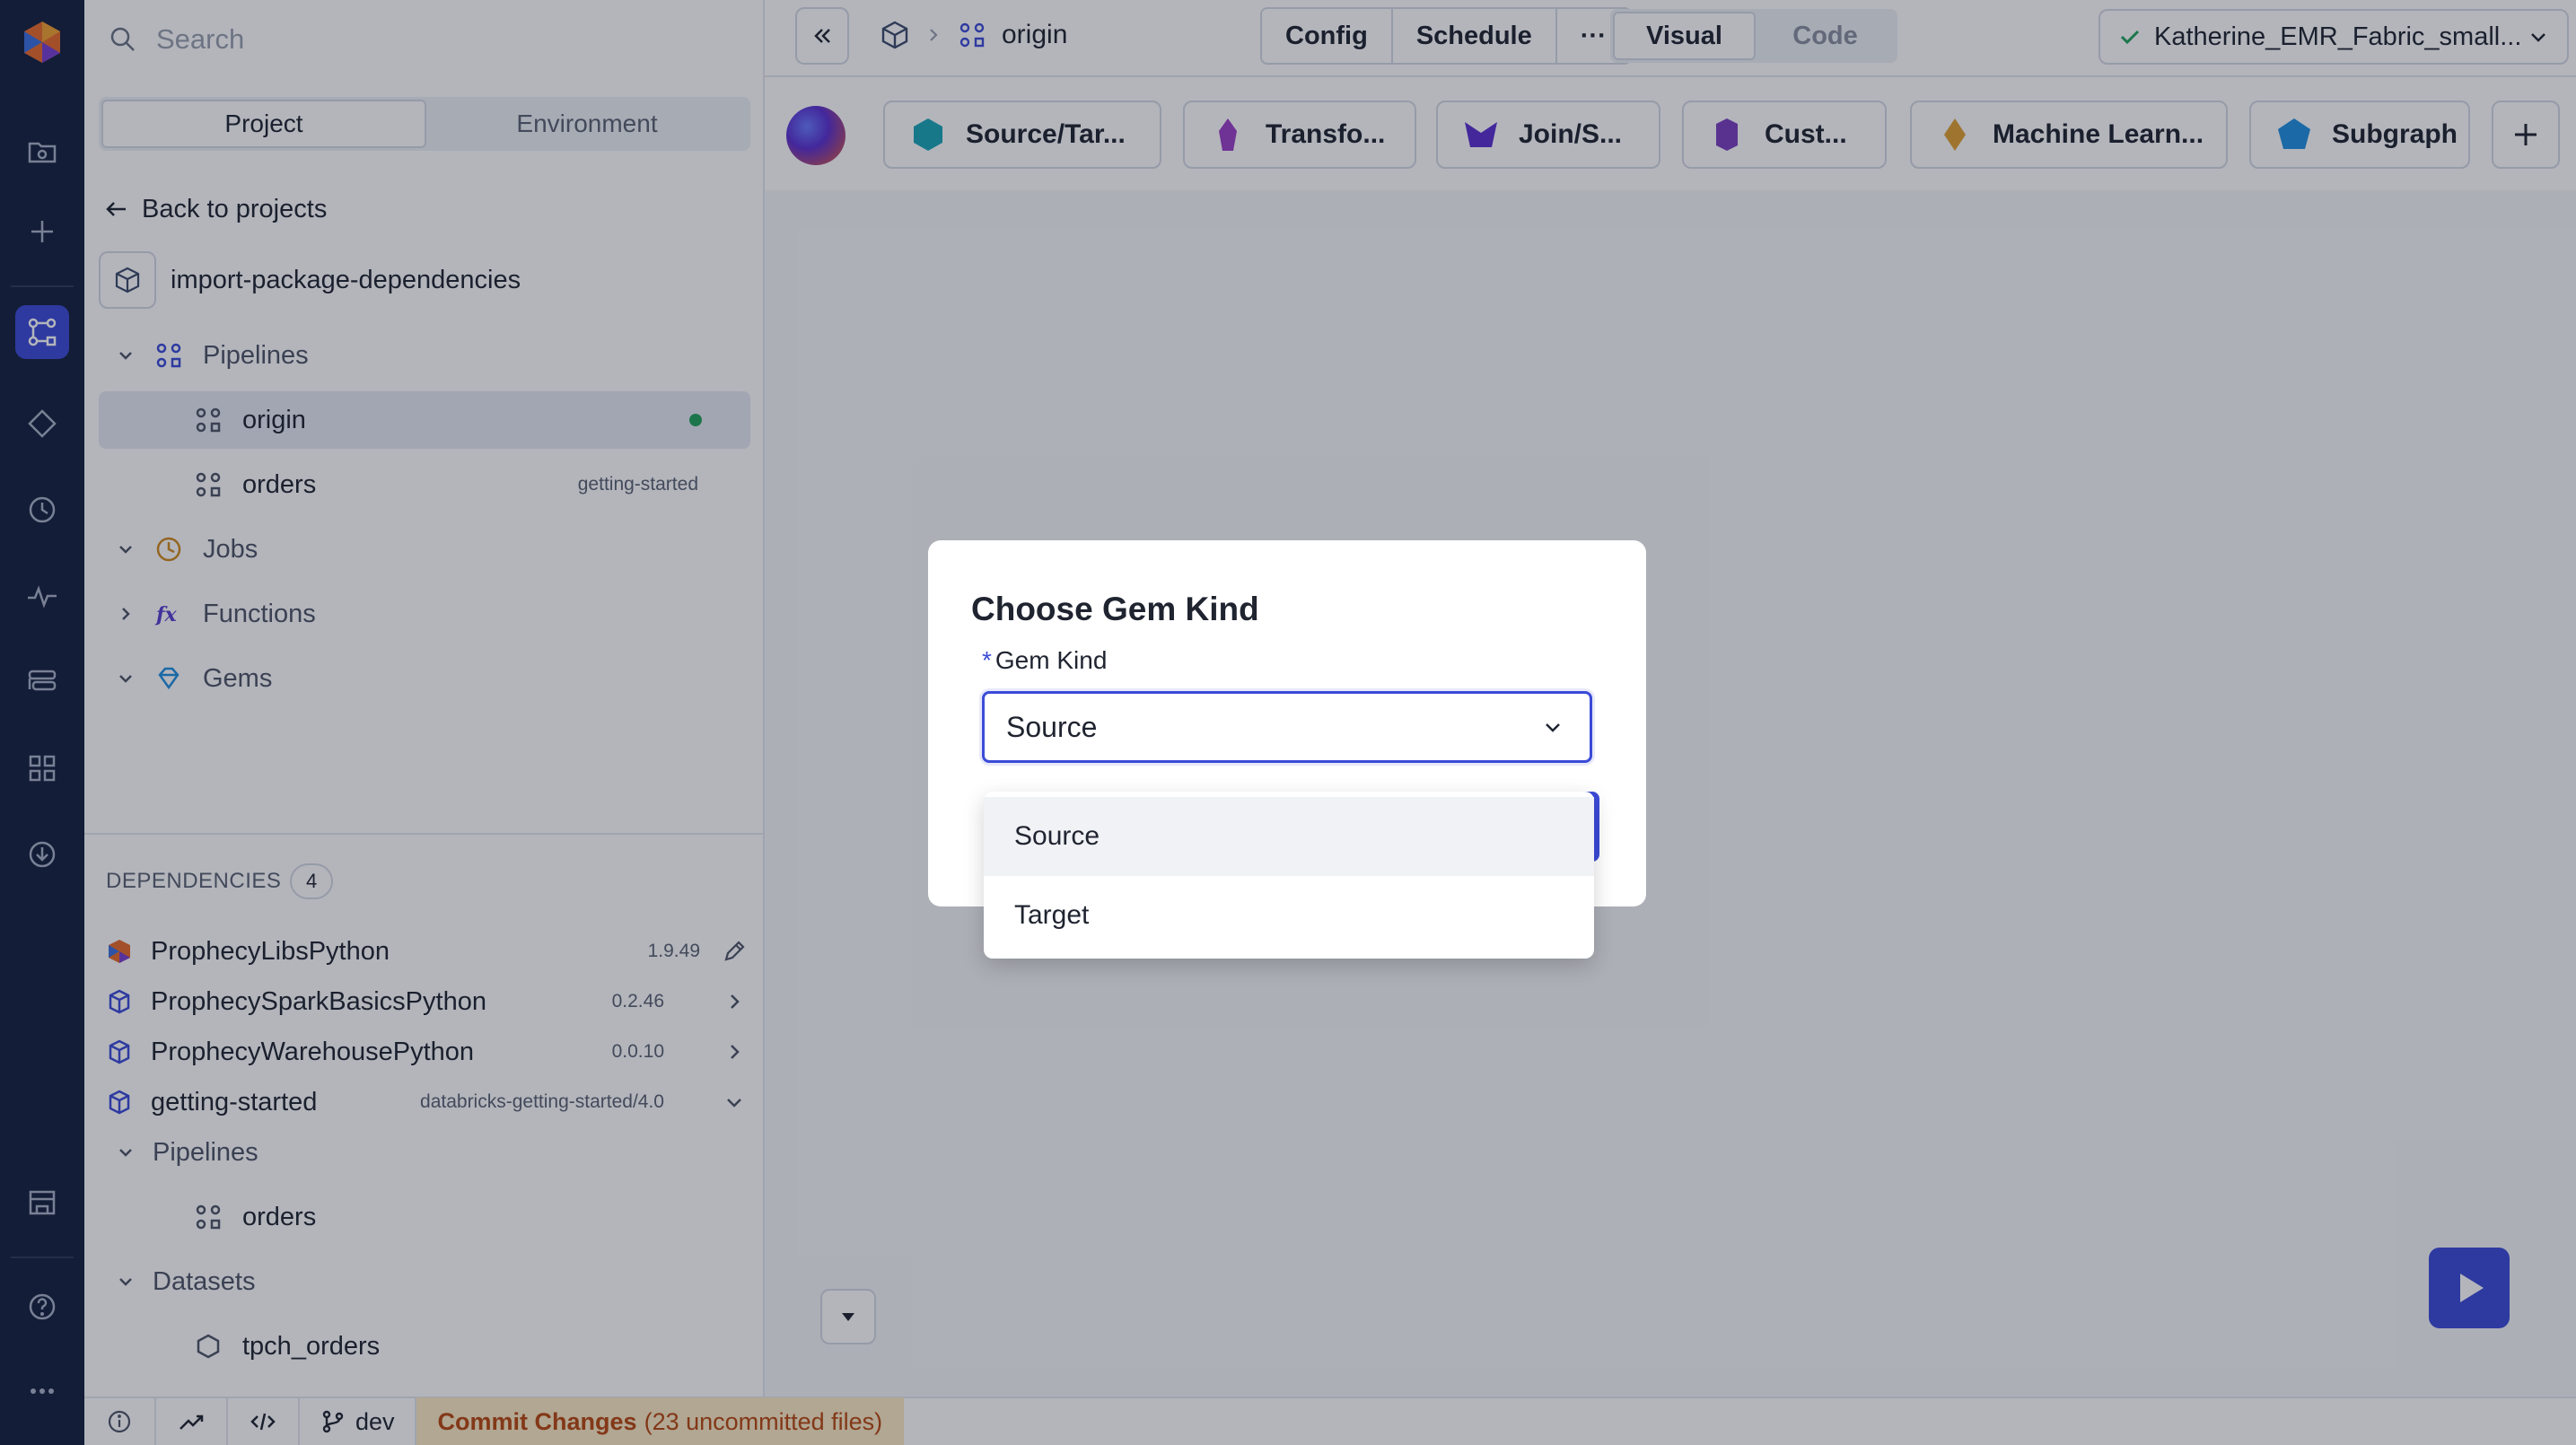 Image resolution: width=2576 pixels, height=1445 pixels. Describe the element at coordinates (987, 660) in the screenshot. I see `required-asterisk: *` at that location.